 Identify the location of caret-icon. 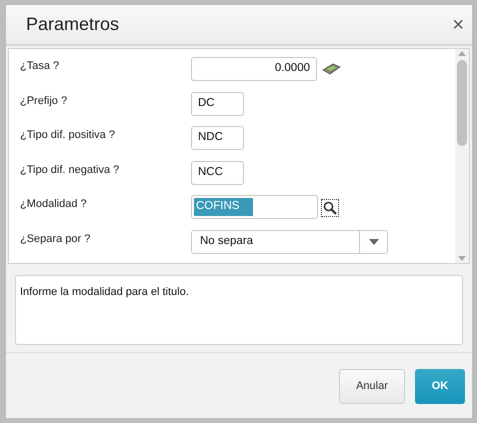
(373, 241).